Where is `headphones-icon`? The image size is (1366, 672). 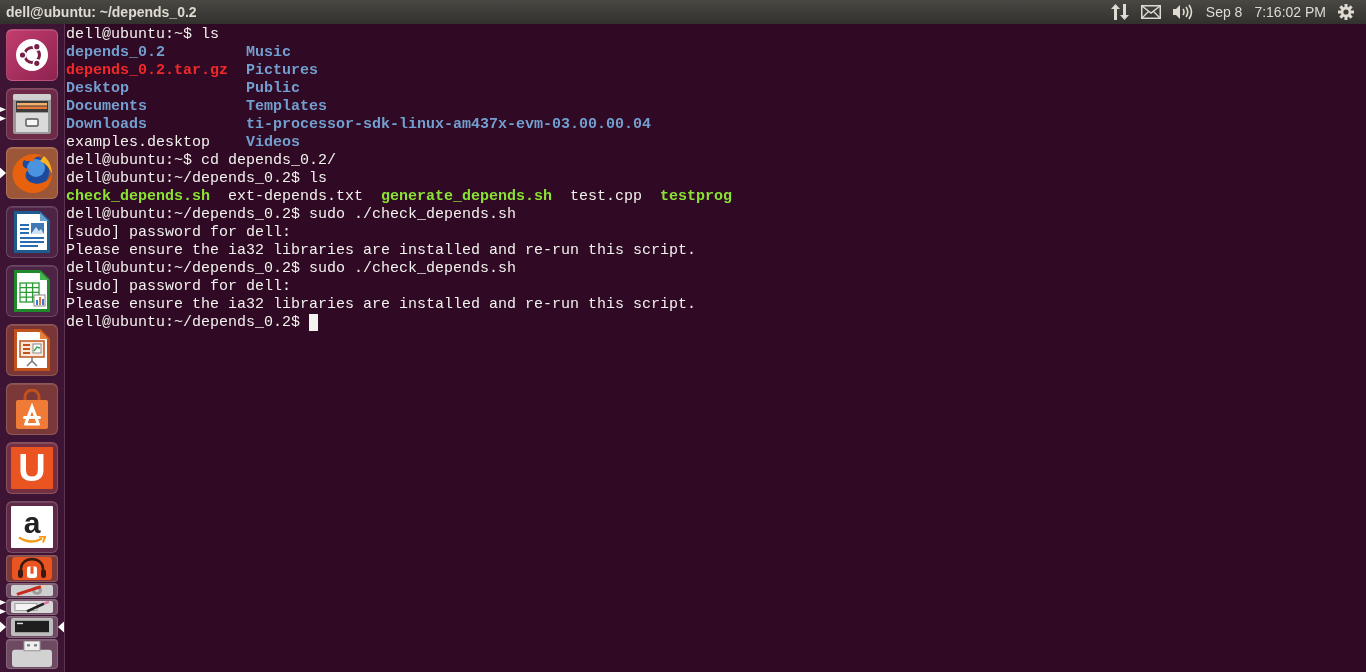 headphones-icon is located at coordinates (32, 568).